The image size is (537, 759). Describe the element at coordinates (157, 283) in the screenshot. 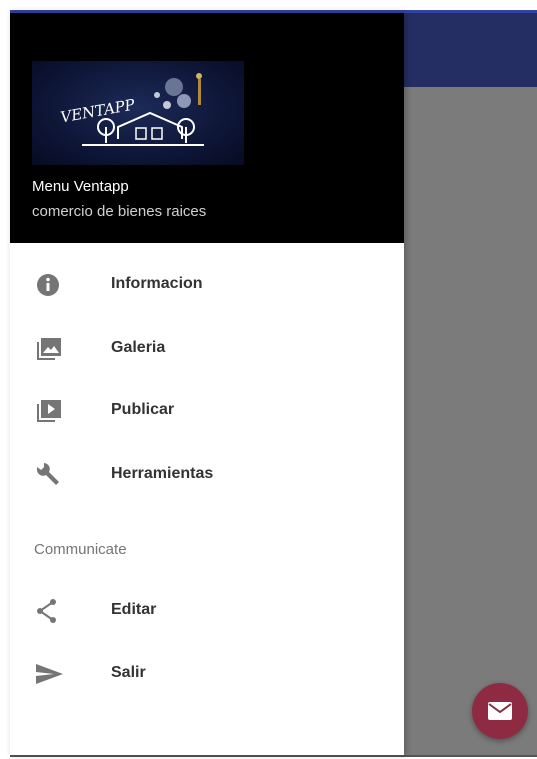

I see `menu-item-label: Informacion` at that location.